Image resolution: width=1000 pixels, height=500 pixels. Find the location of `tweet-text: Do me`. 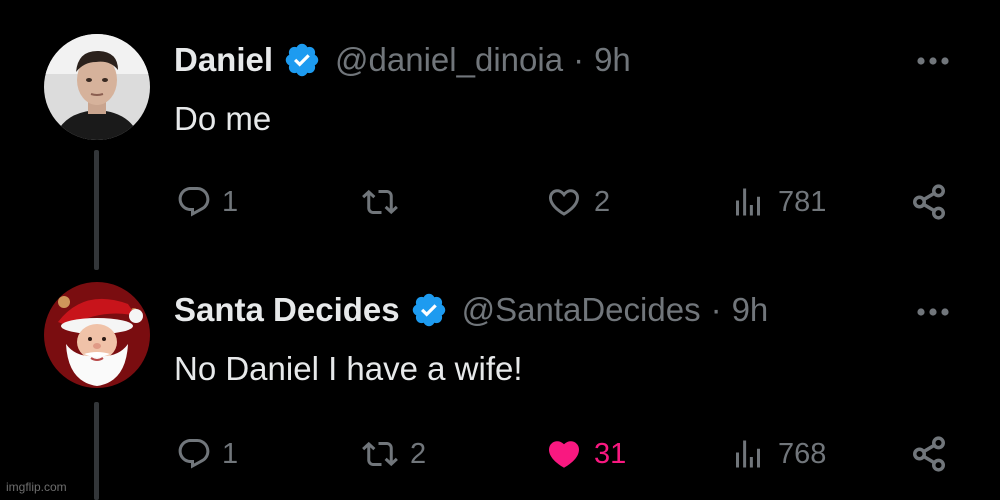

tweet-text: Do me is located at coordinates (223, 118).